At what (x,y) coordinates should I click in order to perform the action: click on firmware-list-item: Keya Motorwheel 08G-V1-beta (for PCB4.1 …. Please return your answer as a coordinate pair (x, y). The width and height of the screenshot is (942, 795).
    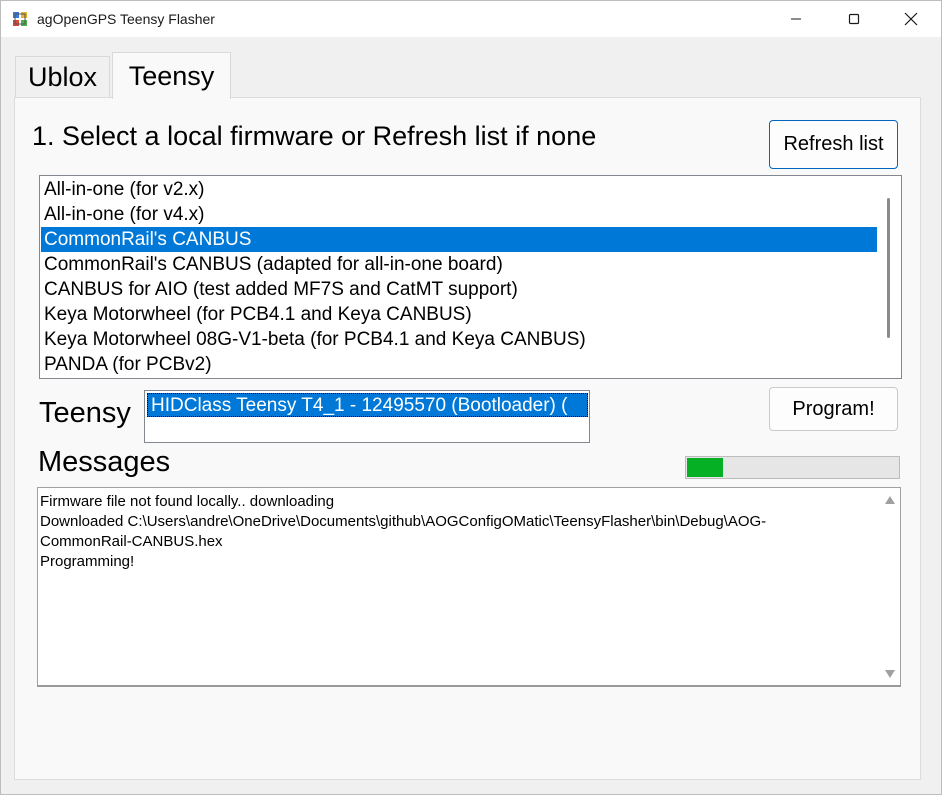
    Looking at the image, I should click on (459, 339).